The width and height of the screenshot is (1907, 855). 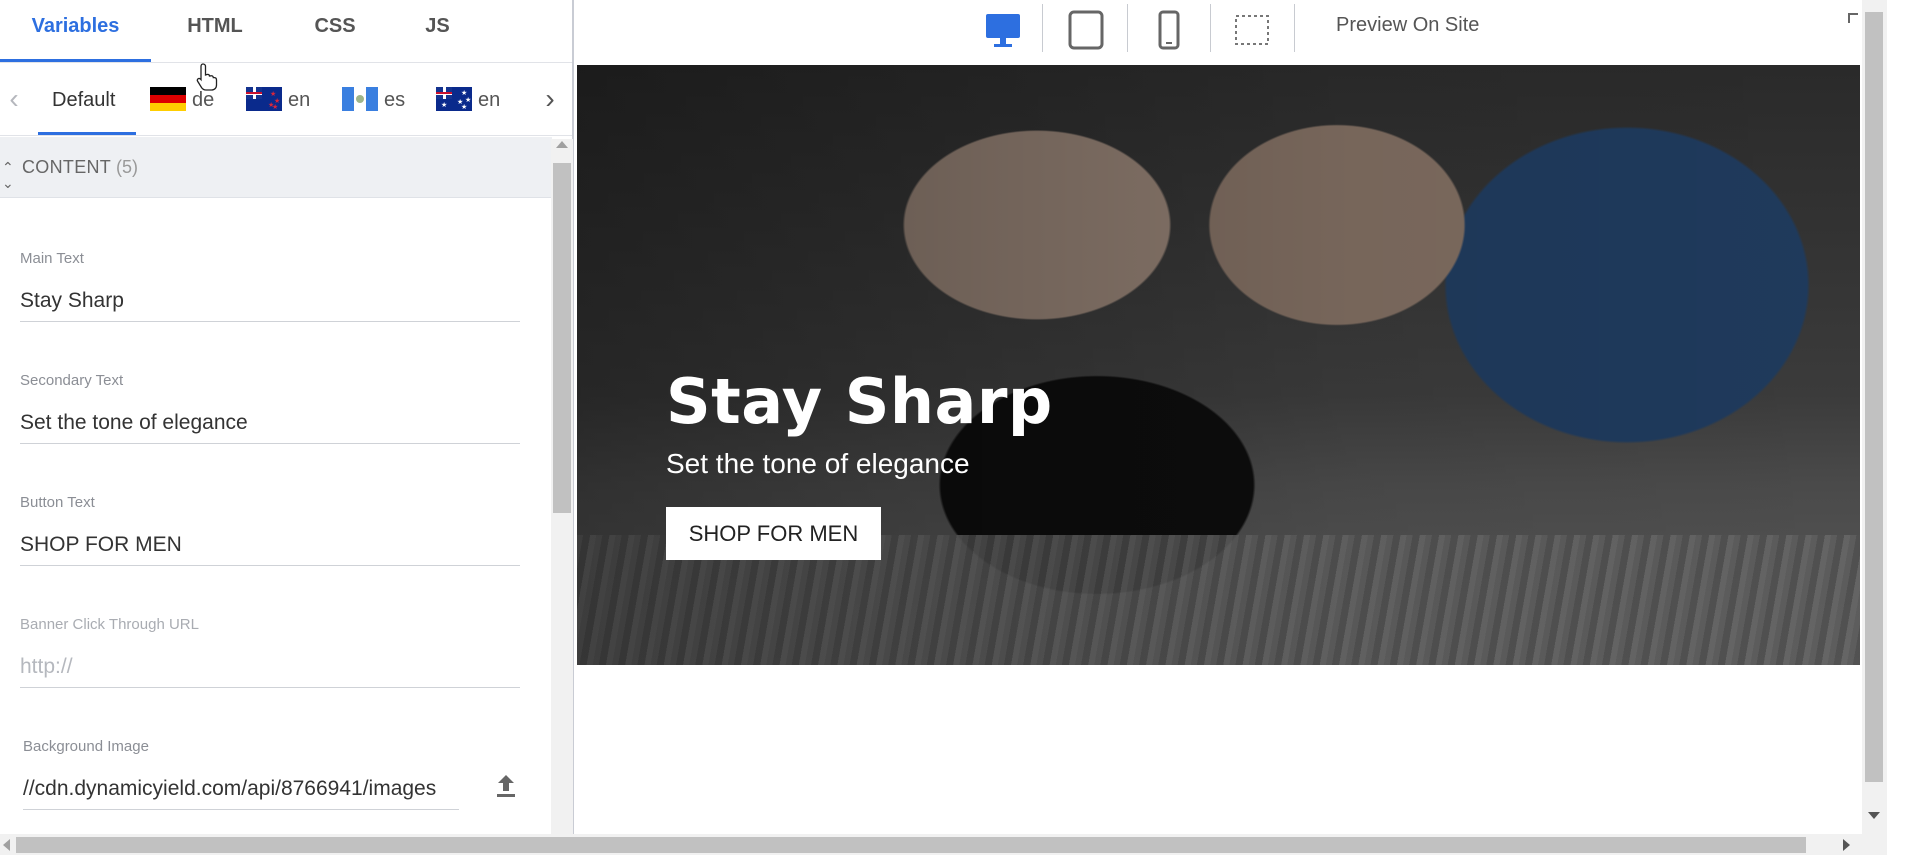 I want to click on preview-toolbar: Preview On Site, so click(x=1241, y=32).